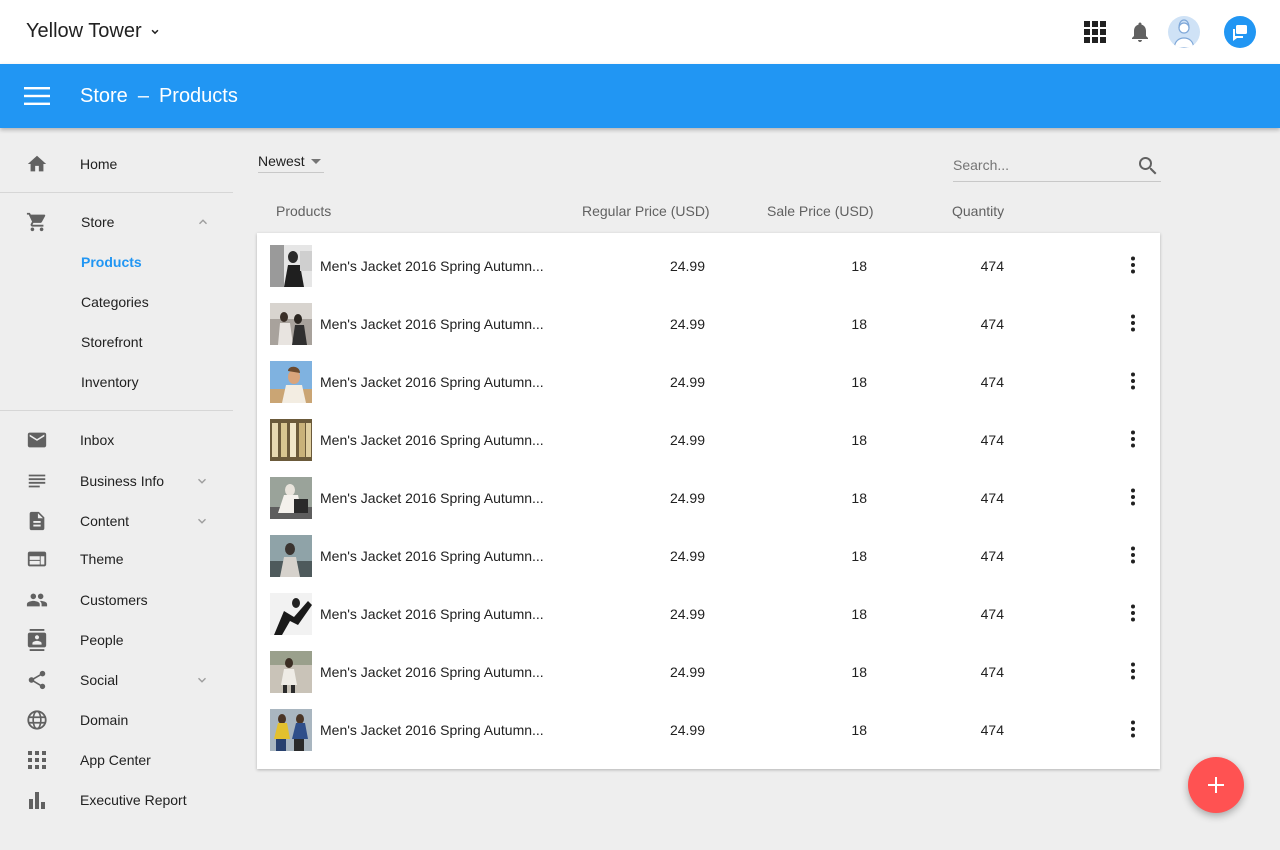  I want to click on sidebar-subitem-storefront: Storefront, so click(116, 342).